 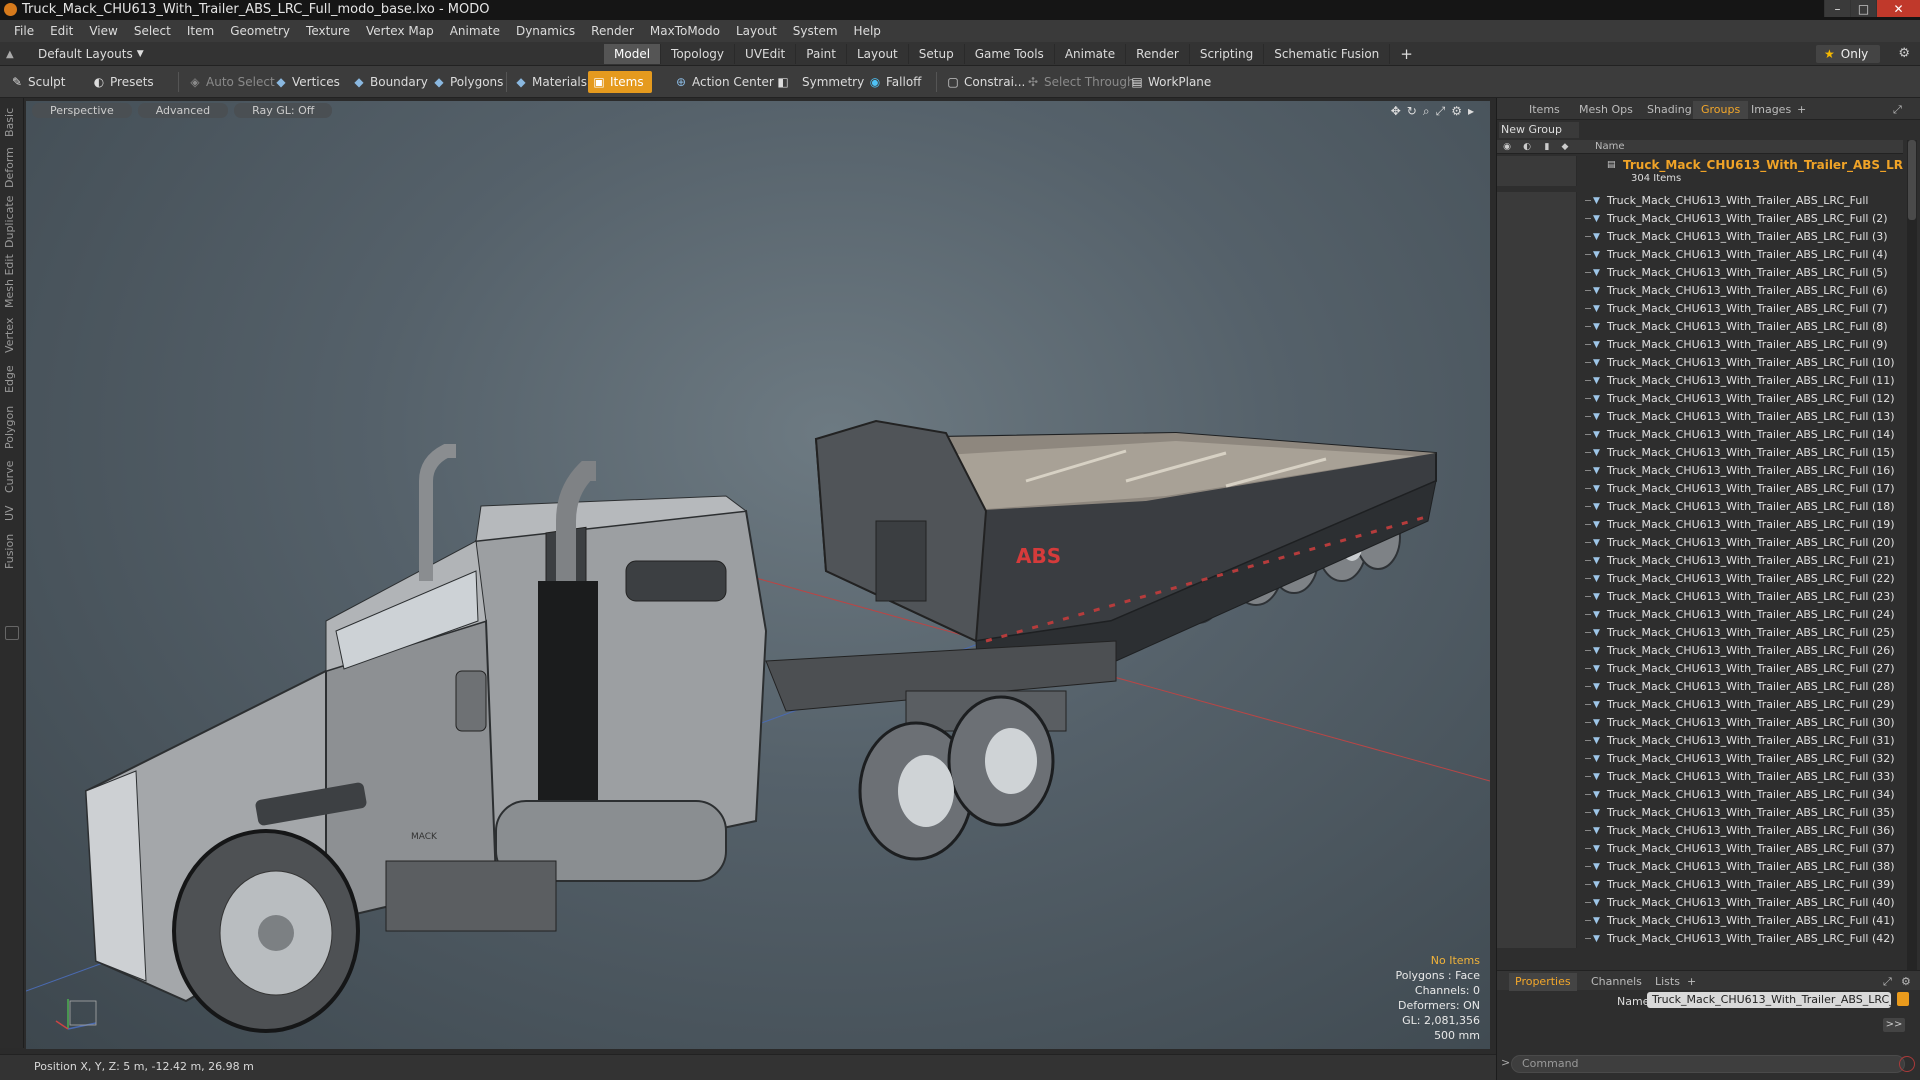 I want to click on workplane-button: ▤ WorkPlane, so click(x=1172, y=82).